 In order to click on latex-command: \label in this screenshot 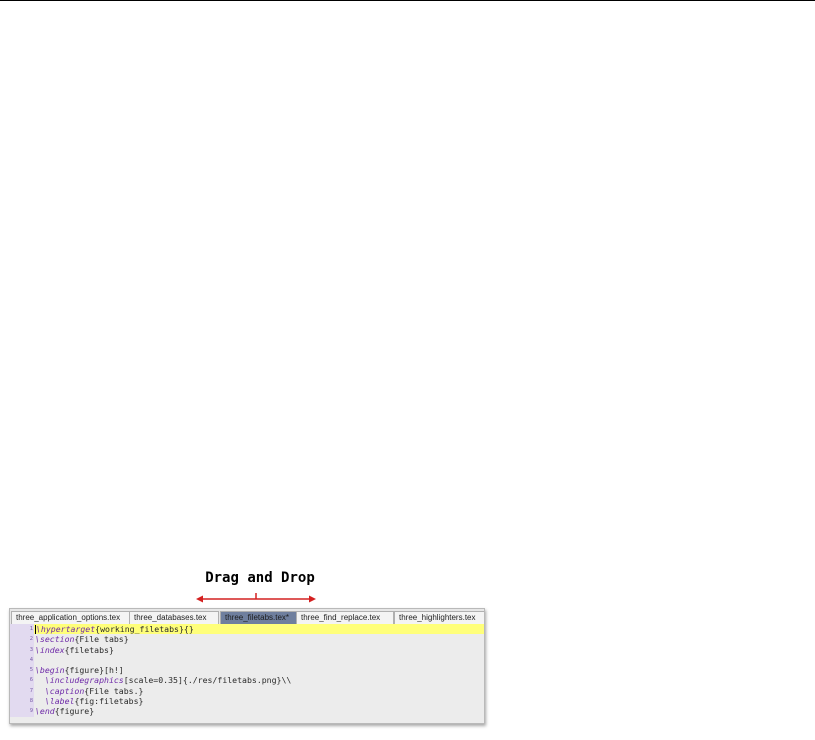, I will do `click(59, 701)`.